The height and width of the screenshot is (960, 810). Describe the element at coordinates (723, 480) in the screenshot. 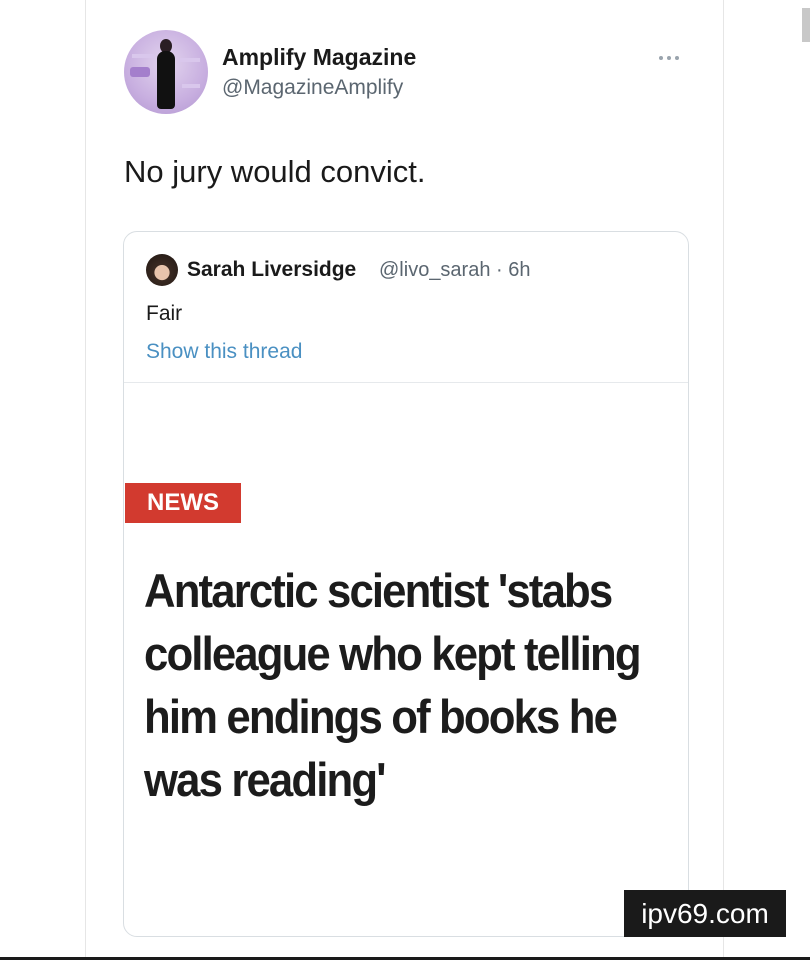

I see `timeline-right-border` at that location.